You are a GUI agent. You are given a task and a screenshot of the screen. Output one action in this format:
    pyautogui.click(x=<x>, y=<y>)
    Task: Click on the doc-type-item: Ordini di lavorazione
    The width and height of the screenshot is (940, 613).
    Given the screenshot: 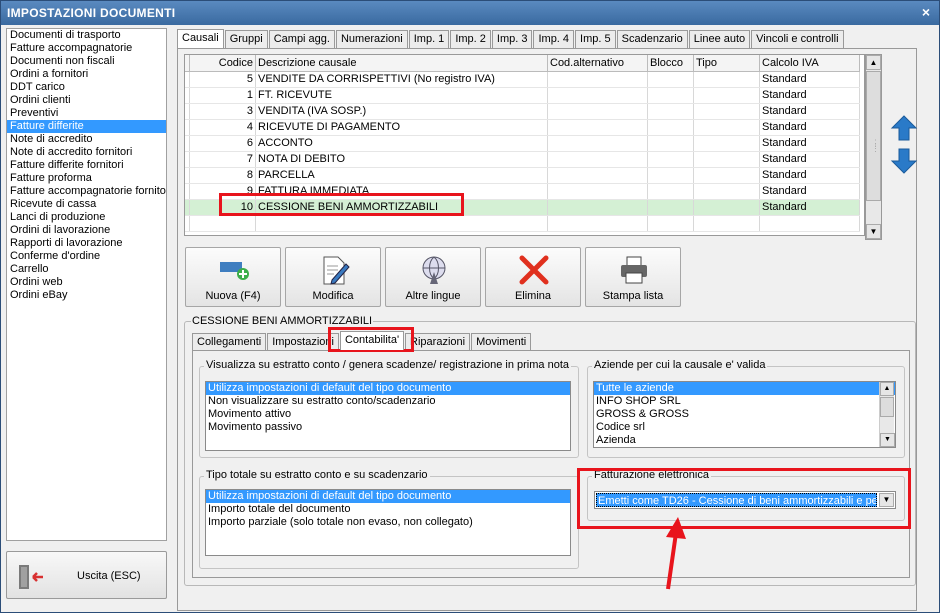 What is the action you would take?
    pyautogui.click(x=86, y=230)
    